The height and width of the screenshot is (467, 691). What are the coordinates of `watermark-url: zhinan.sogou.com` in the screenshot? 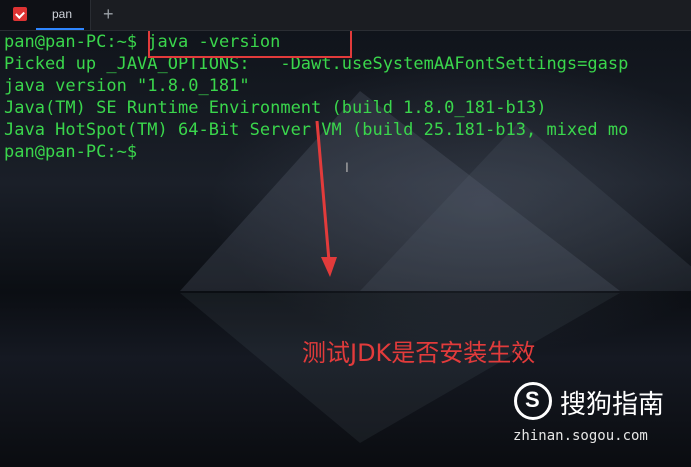 It's located at (580, 436).